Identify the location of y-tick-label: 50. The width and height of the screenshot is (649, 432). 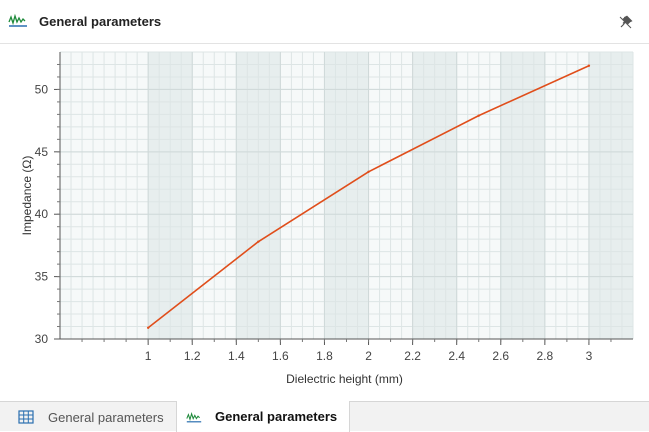
(42, 89).